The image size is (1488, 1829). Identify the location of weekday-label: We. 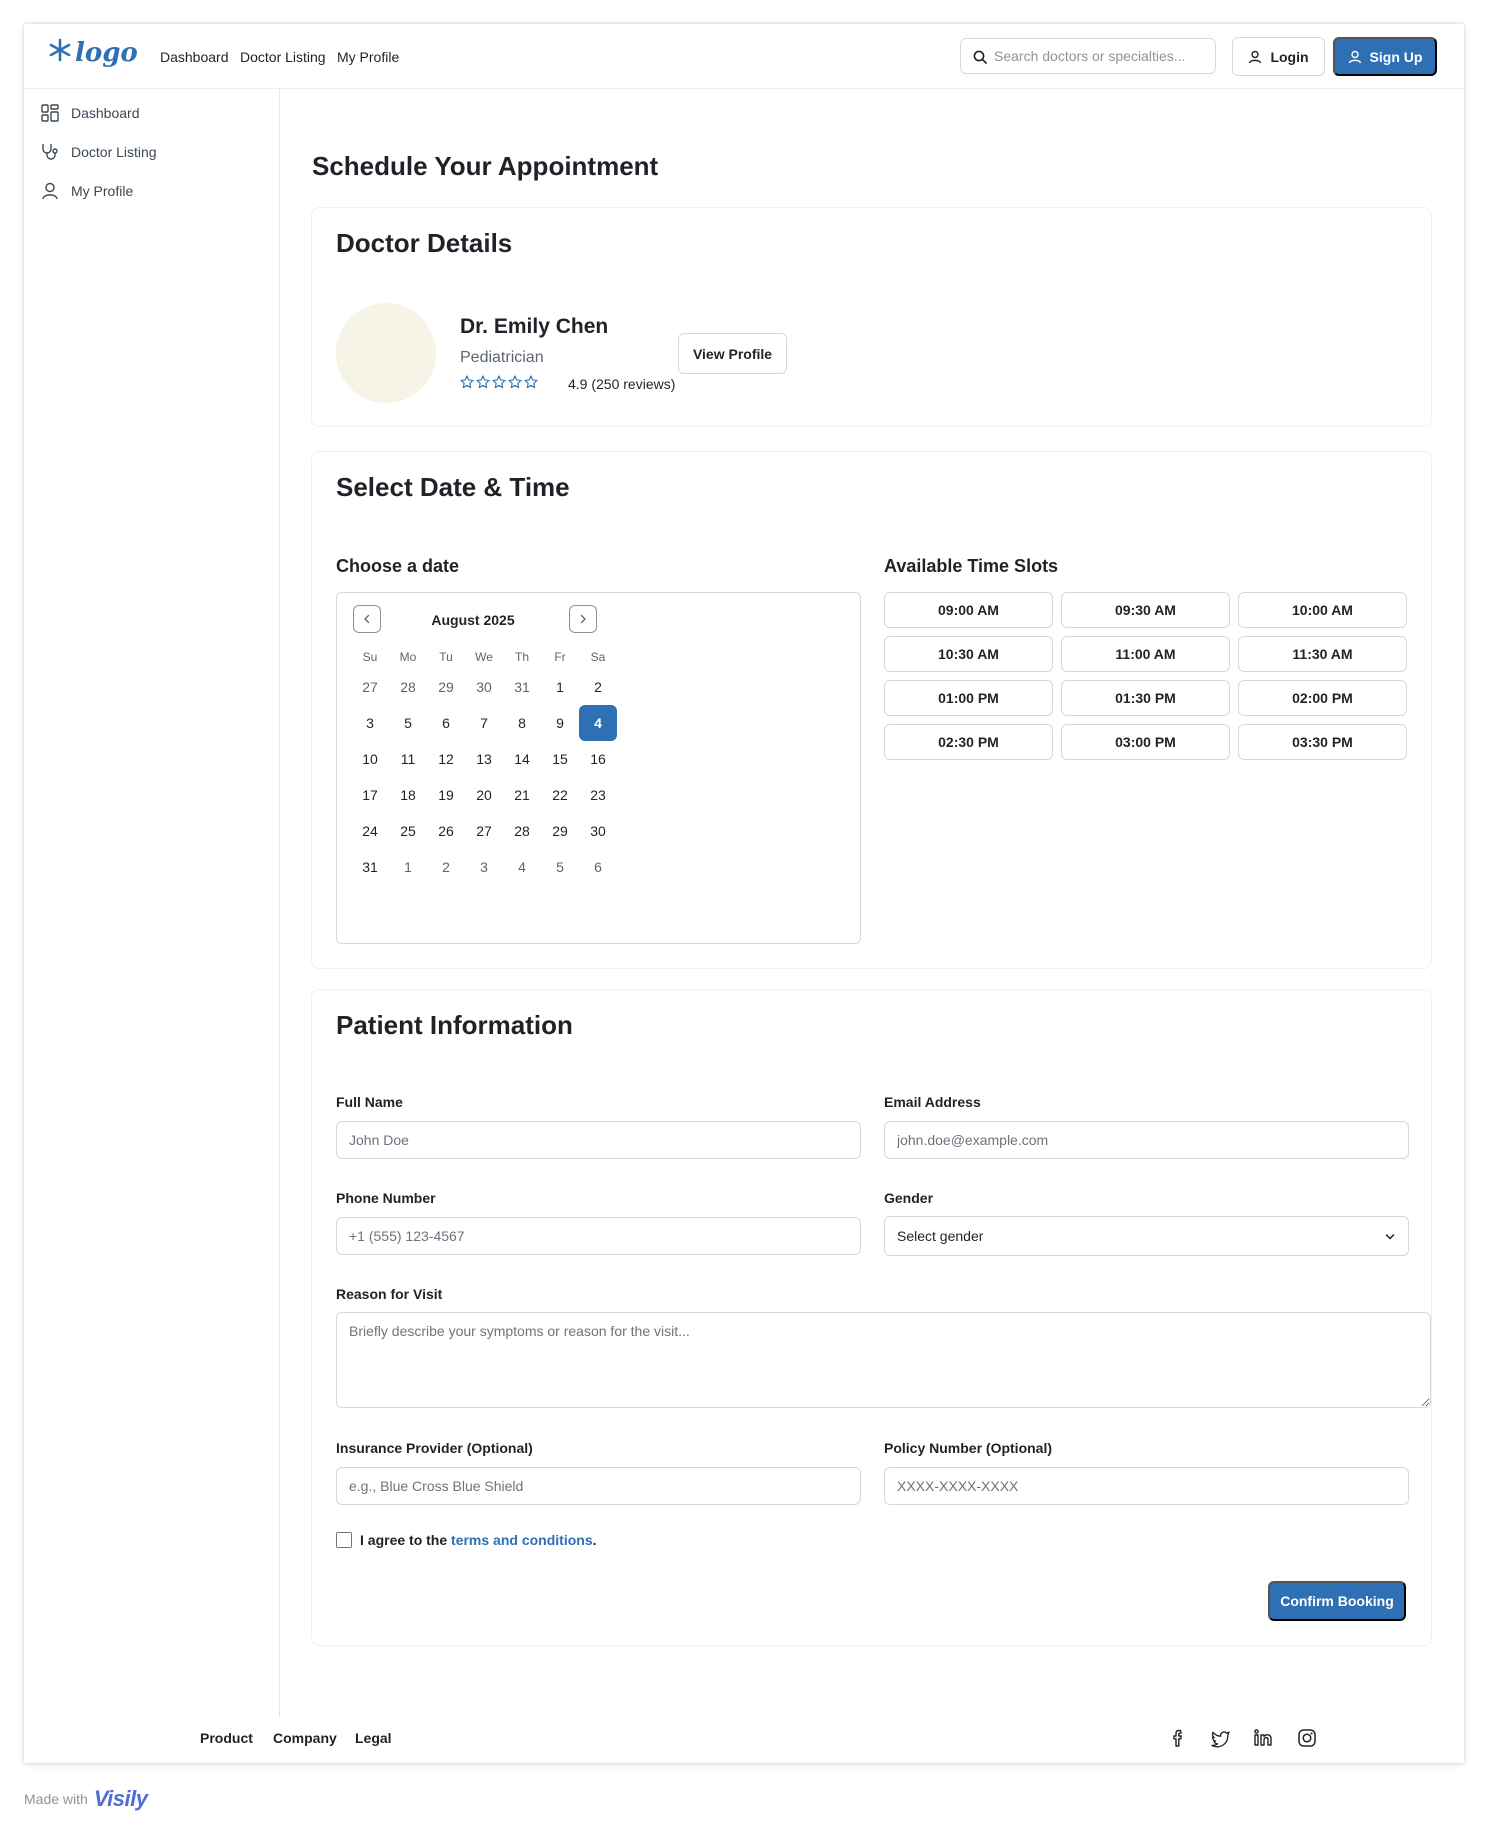
(484, 657).